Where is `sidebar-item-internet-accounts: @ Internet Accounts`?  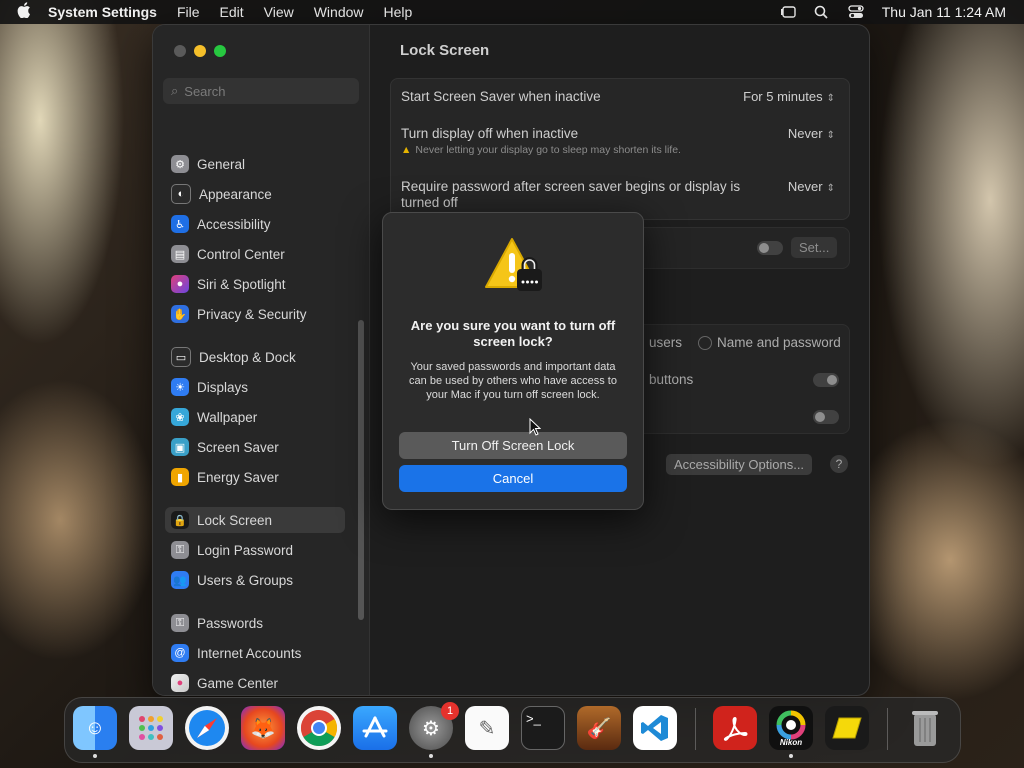
sidebar-item-internet-accounts: @ Internet Accounts is located at coordinates (255, 653).